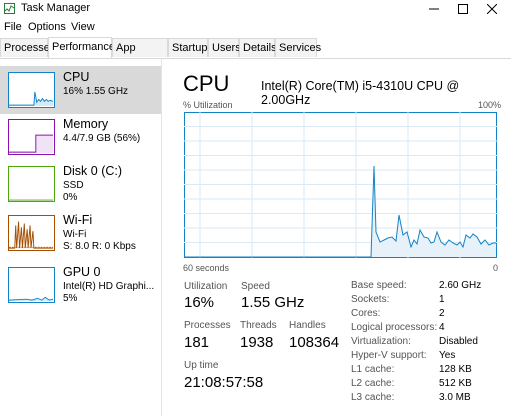 This screenshot has height=416, width=511. I want to click on spec-label: Hyper-V support:, so click(389, 355).